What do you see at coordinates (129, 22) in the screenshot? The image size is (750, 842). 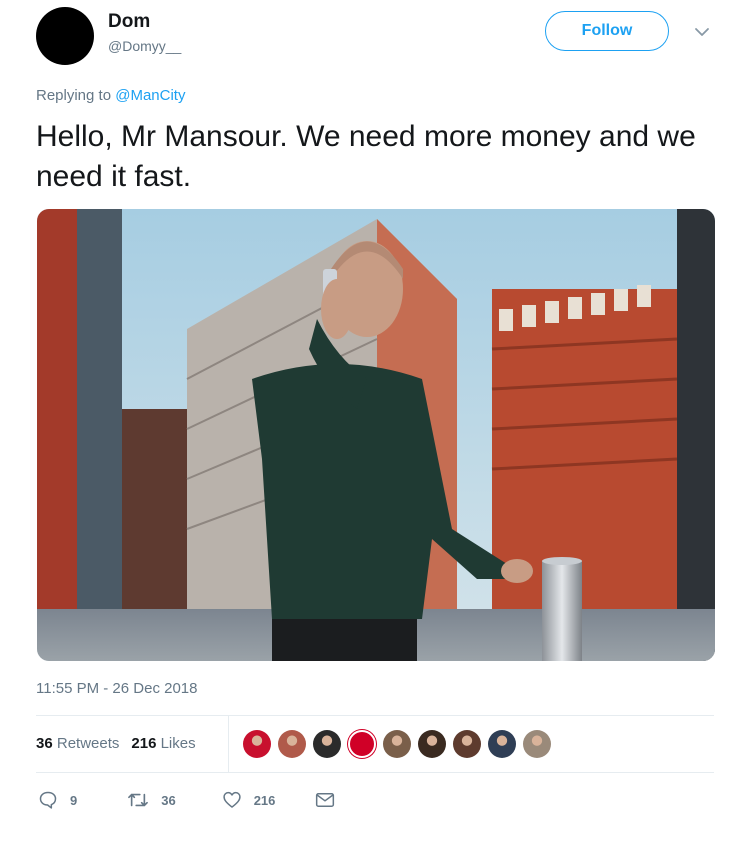 I see `display-name: Dom` at bounding box center [129, 22].